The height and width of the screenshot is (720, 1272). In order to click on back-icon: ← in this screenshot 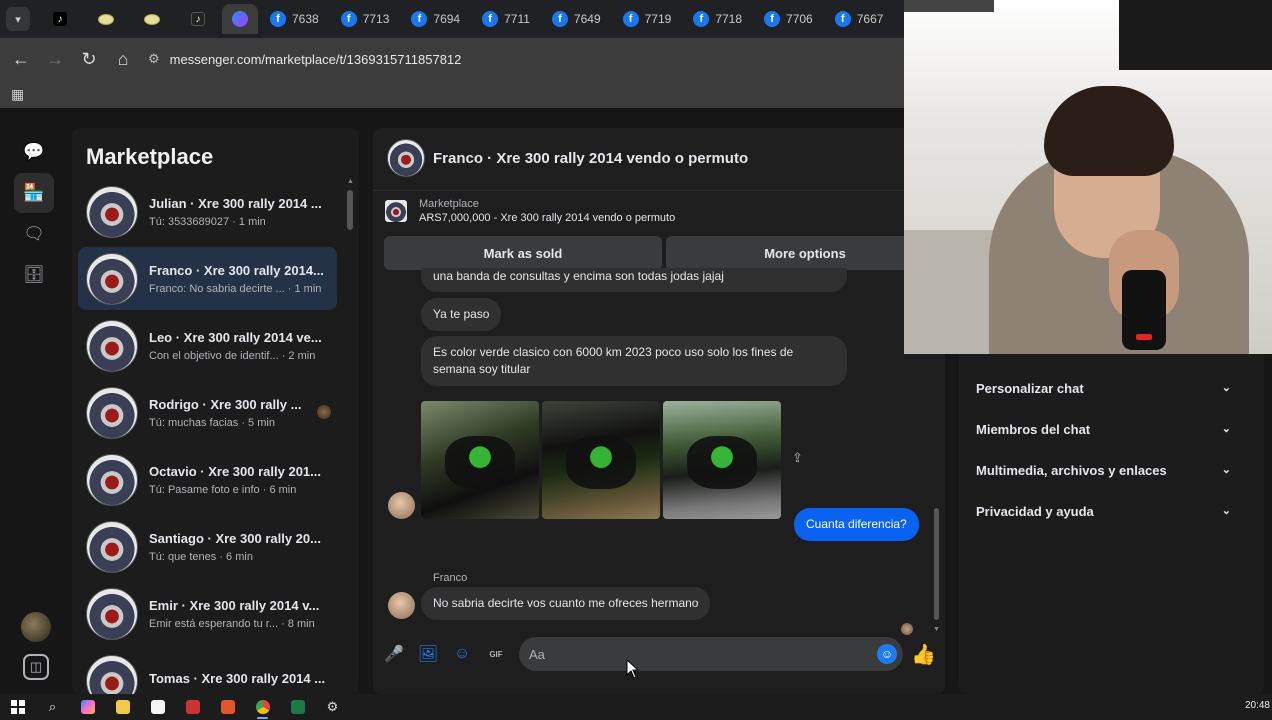, I will do `click(21, 59)`.